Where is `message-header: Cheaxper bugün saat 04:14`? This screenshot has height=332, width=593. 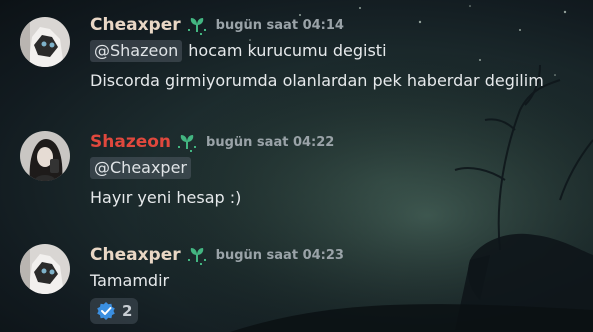 message-header: Cheaxper bugün saat 04:14 is located at coordinates (338, 25).